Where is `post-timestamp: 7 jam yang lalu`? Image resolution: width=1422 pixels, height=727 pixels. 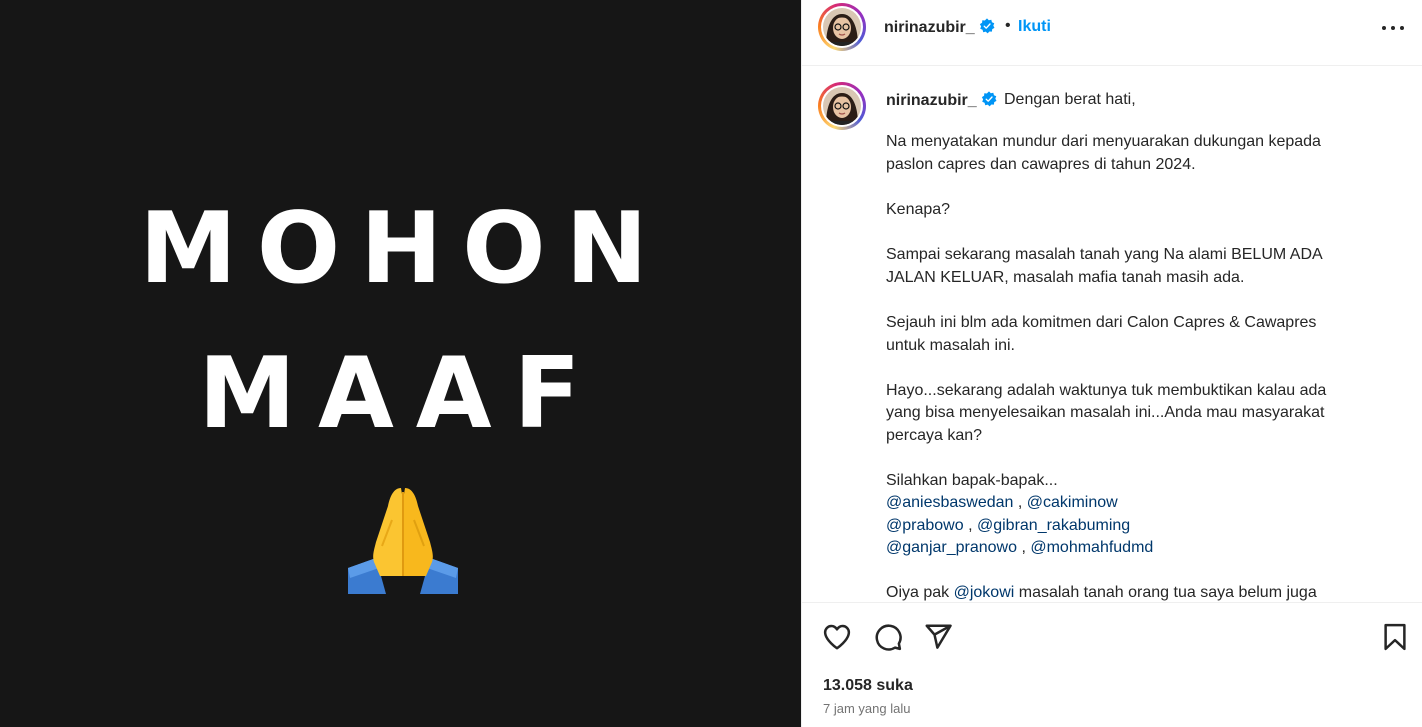 post-timestamp: 7 jam yang lalu is located at coordinates (866, 708).